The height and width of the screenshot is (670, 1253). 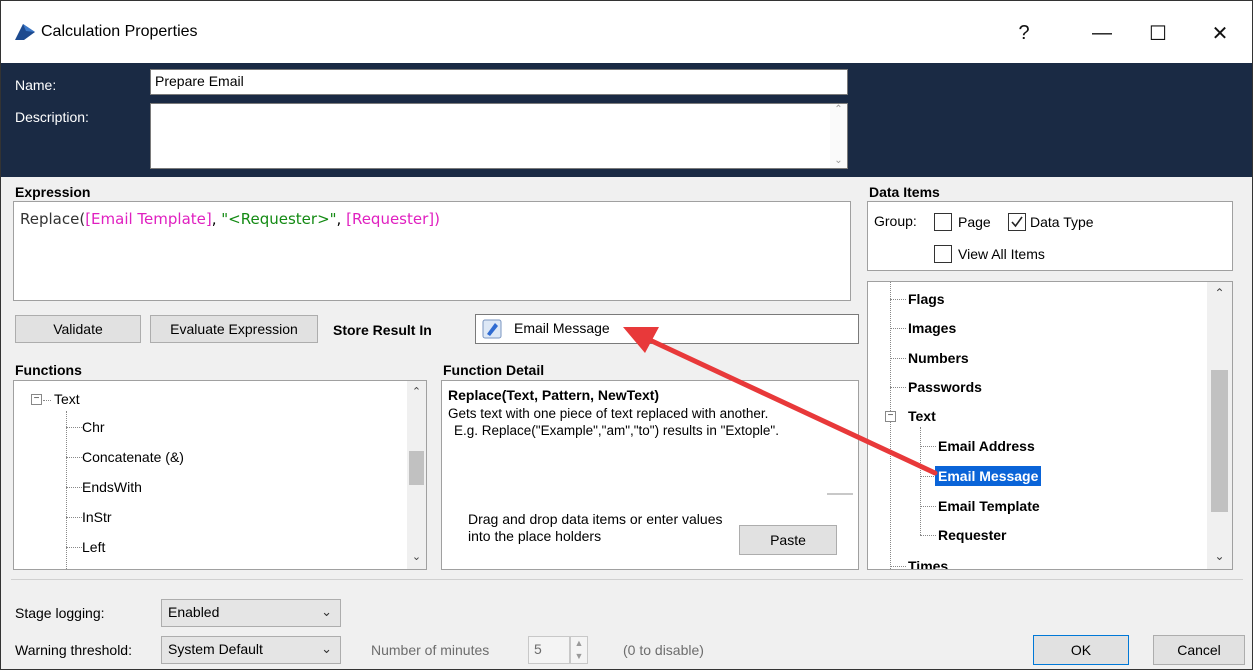 What do you see at coordinates (943, 254) in the screenshot?
I see `view-all-items-checkbox` at bounding box center [943, 254].